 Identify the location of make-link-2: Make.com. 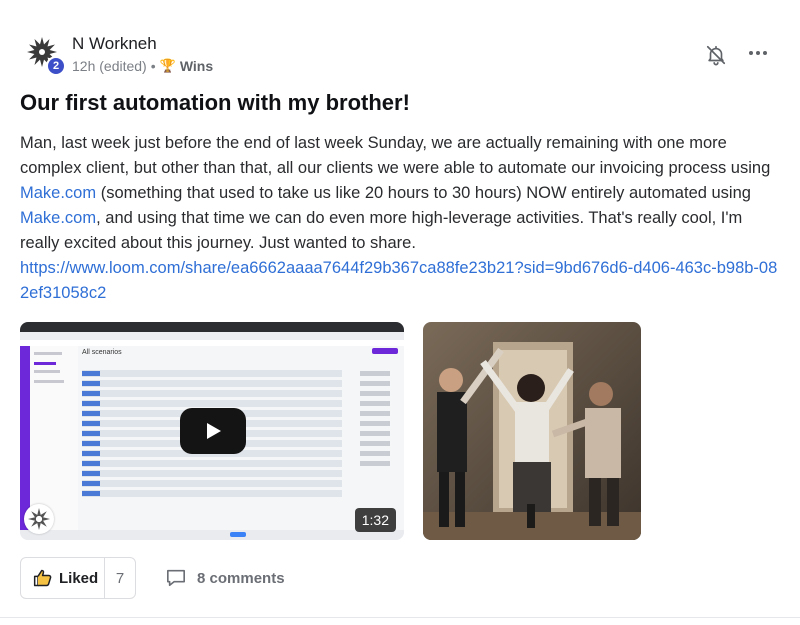
(58, 218).